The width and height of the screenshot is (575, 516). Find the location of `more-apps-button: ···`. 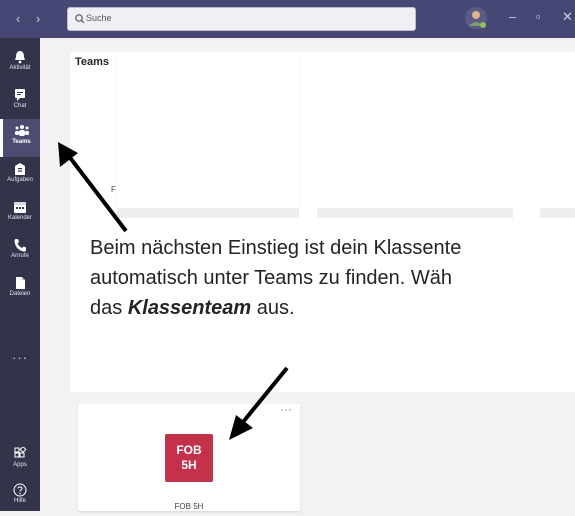

more-apps-button: ··· is located at coordinates (20, 357).